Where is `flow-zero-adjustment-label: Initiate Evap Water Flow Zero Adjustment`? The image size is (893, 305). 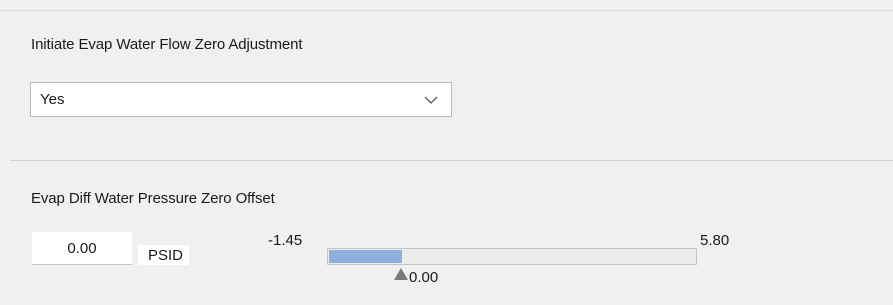
flow-zero-adjustment-label: Initiate Evap Water Flow Zero Adjustment is located at coordinates (167, 44).